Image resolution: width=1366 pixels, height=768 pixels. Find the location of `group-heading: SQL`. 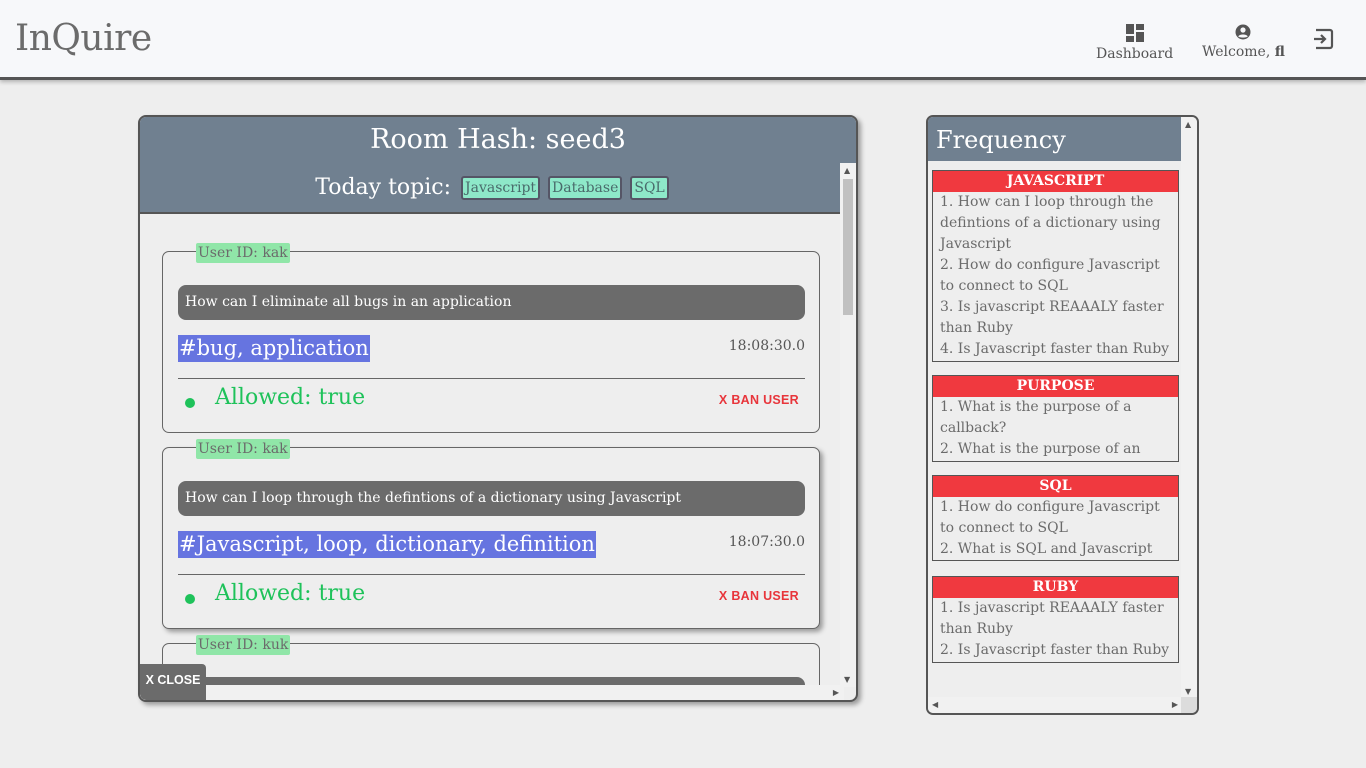

group-heading: SQL is located at coordinates (1055, 486).